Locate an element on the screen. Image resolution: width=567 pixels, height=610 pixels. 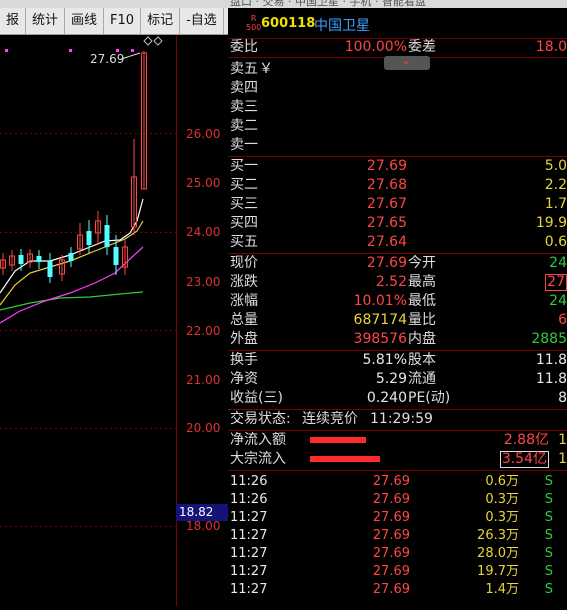
bid-row: 买五 27.64 0.6 is located at coordinates (397, 242).